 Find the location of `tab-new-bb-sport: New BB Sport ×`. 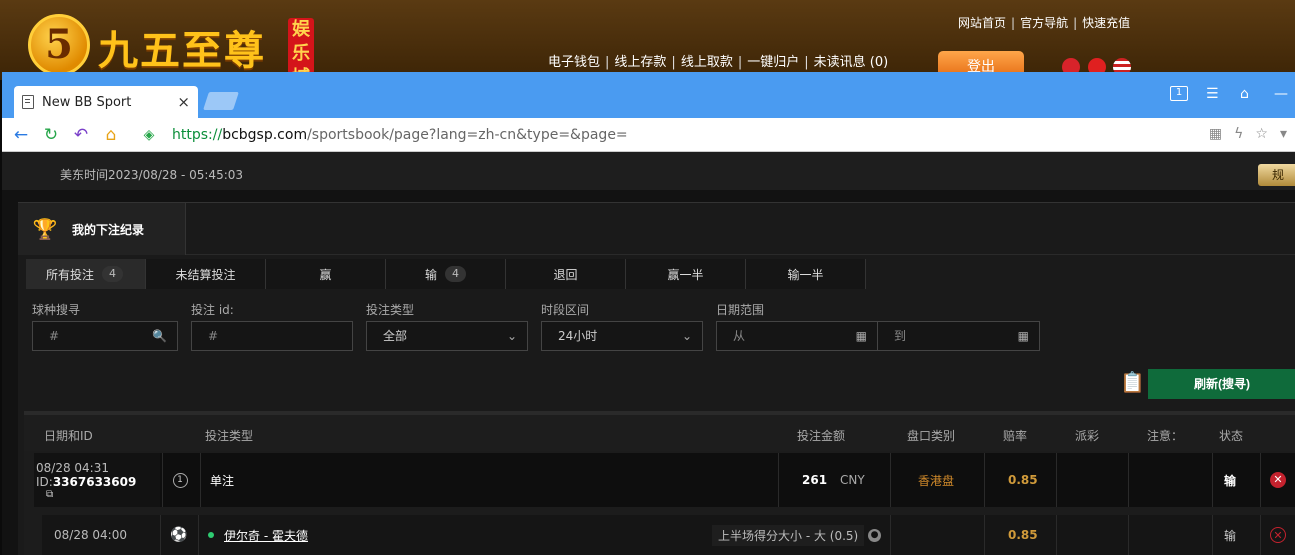

tab-new-bb-sport: New BB Sport × is located at coordinates (106, 102).